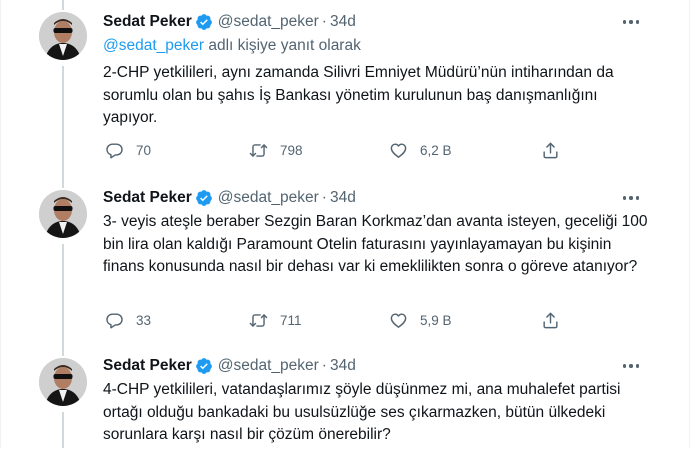 Image resolution: width=690 pixels, height=450 pixels. Describe the element at coordinates (144, 150) in the screenshot. I see `reply-count: 70` at that location.